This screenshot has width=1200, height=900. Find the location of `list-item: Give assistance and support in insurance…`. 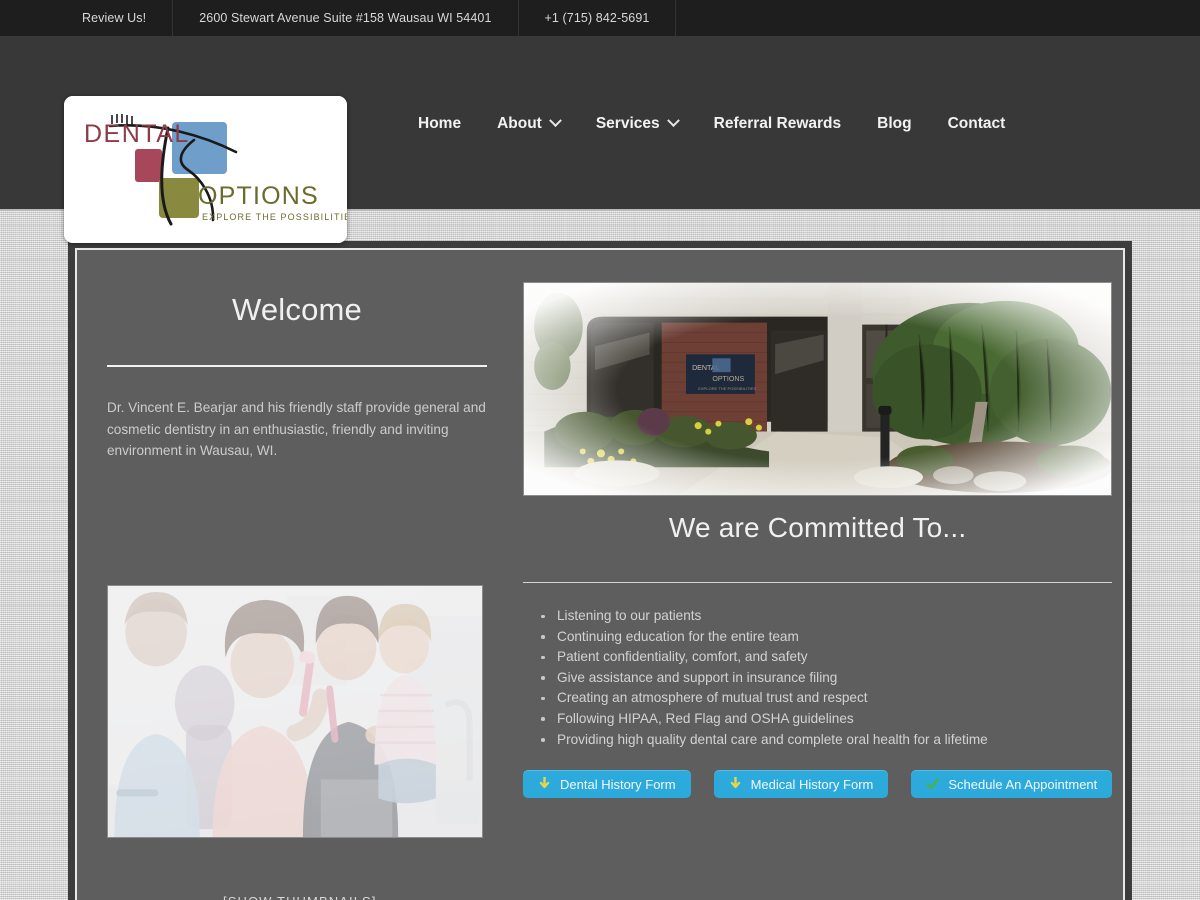

list-item: Give assistance and support in insurance… is located at coordinates (822, 678).